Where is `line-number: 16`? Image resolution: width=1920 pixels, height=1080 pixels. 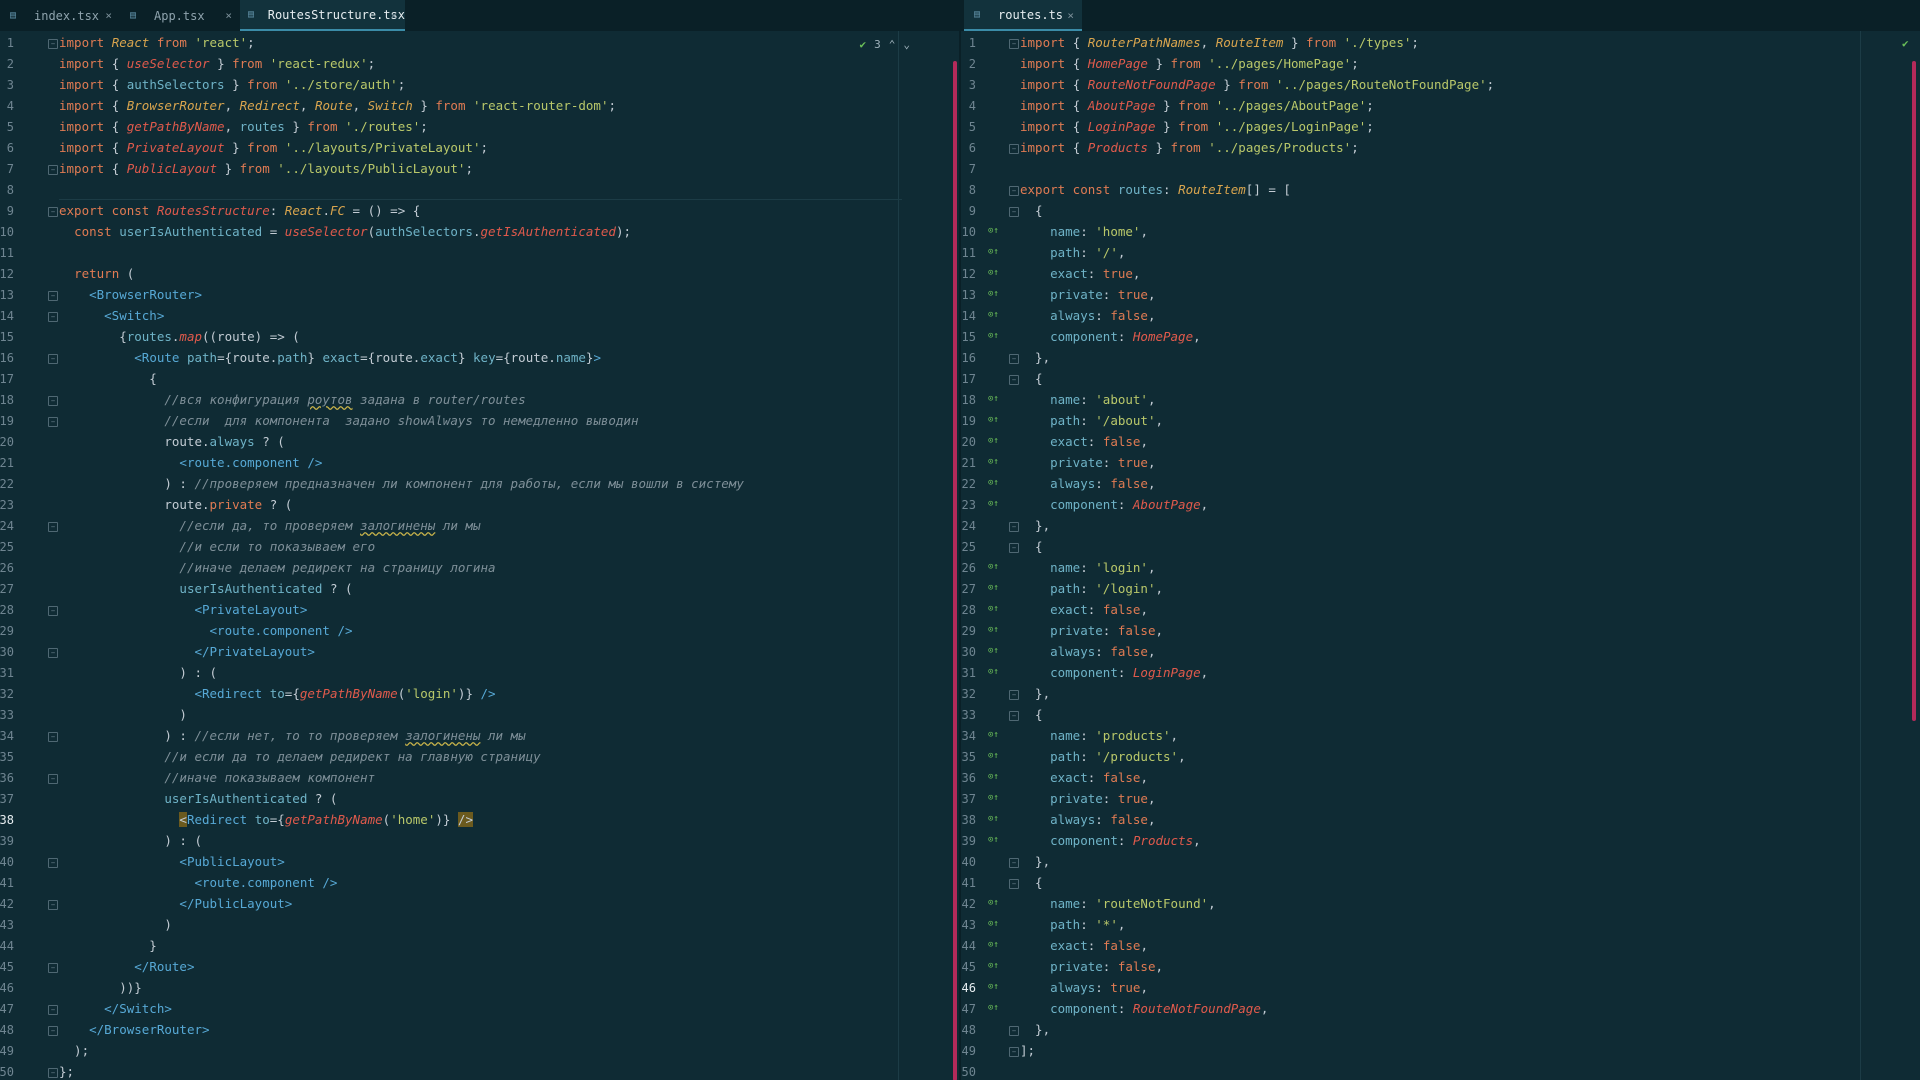 line-number: 16 is located at coordinates (968, 358).